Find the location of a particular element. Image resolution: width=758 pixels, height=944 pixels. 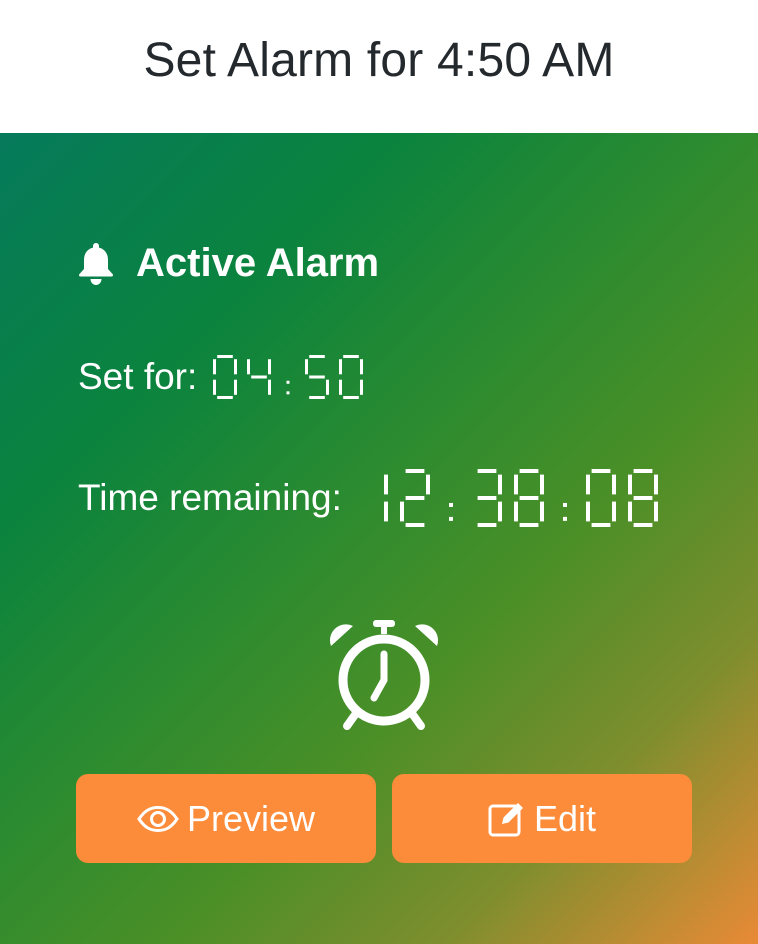

bell-icon is located at coordinates (96, 263).